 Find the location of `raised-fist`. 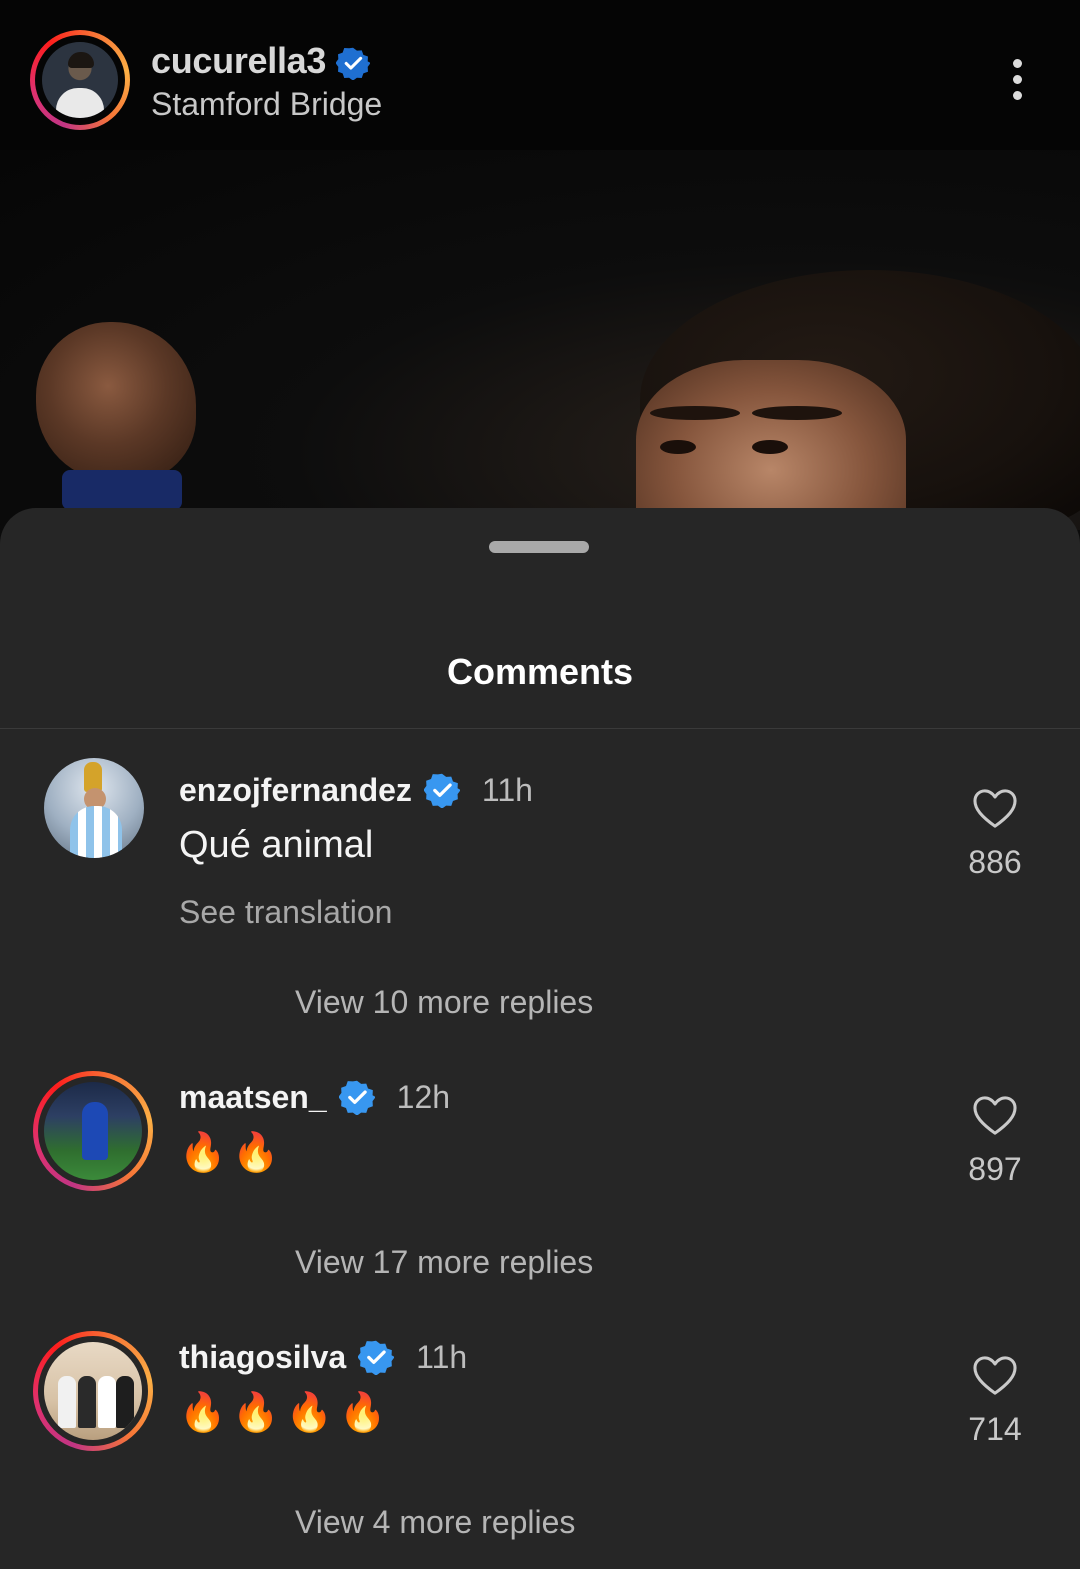

raised-fist is located at coordinates (116, 402).